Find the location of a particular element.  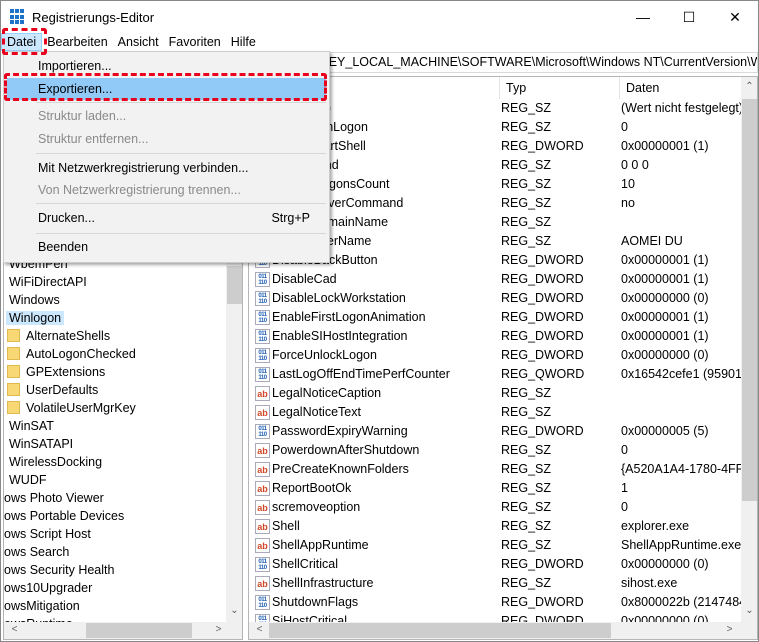

tree-item: ows10Upgrader is located at coordinates (48, 588).